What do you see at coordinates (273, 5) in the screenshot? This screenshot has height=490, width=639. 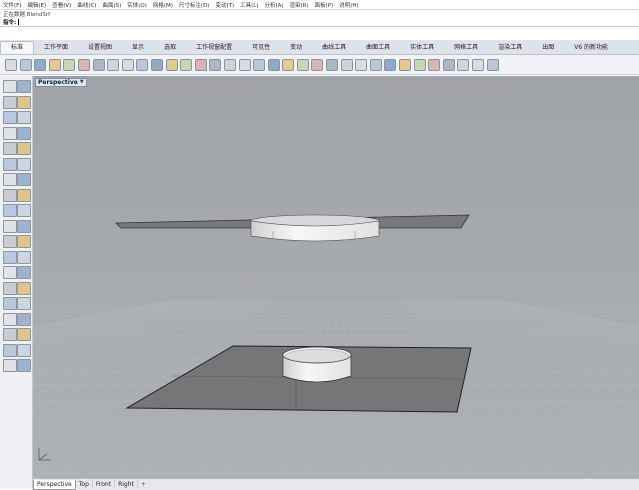 I see `menu-item: 分析(A)` at bounding box center [273, 5].